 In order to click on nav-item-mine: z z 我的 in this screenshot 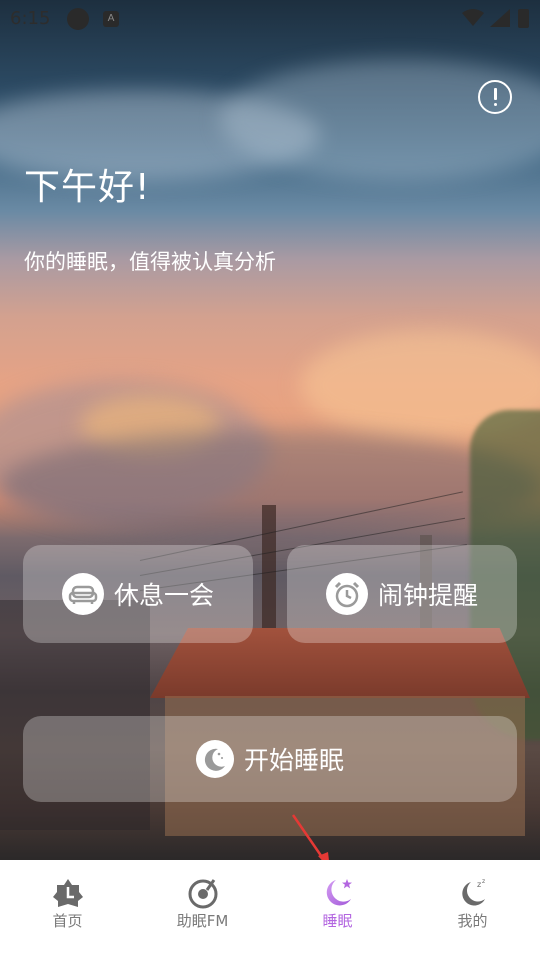, I will do `click(472, 910)`.